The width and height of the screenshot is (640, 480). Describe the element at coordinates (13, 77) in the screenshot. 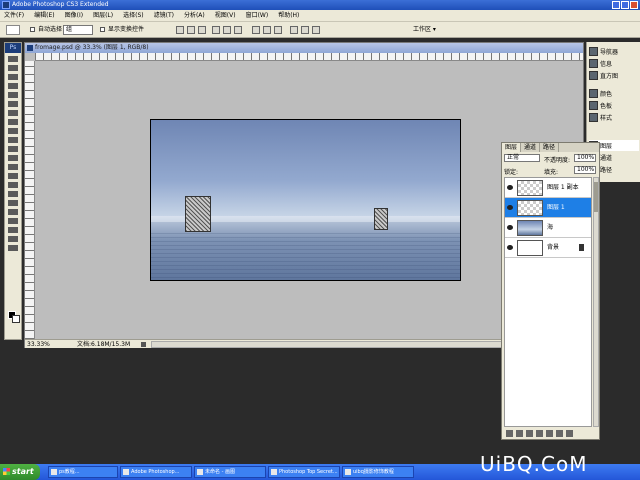

I see `lasso-tool-icon` at that location.